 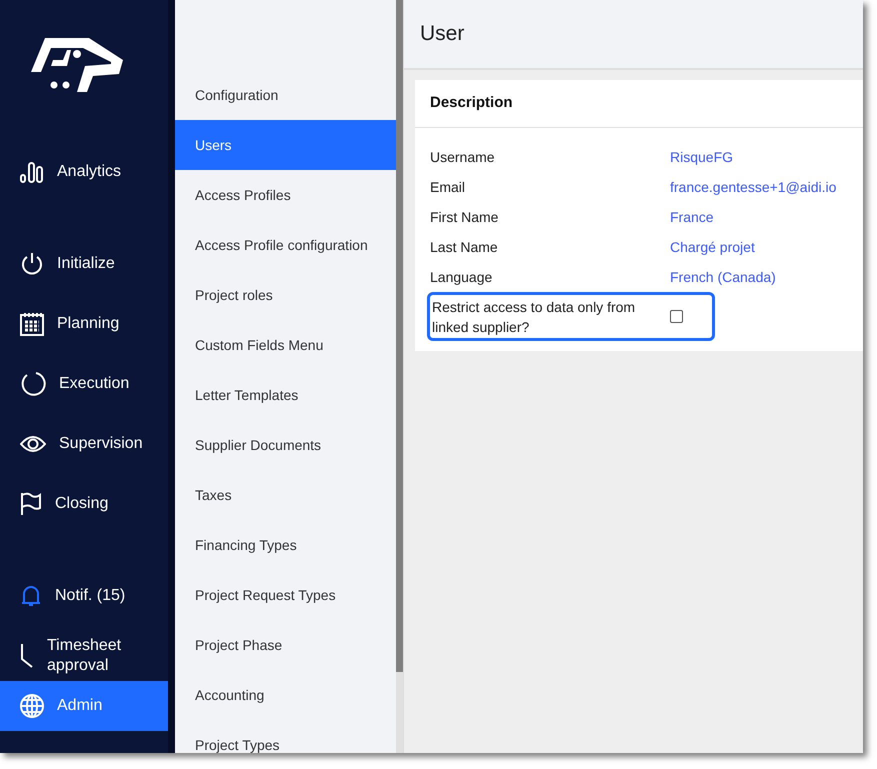 What do you see at coordinates (712, 247) in the screenshot?
I see `field-value: Chargé projet` at bounding box center [712, 247].